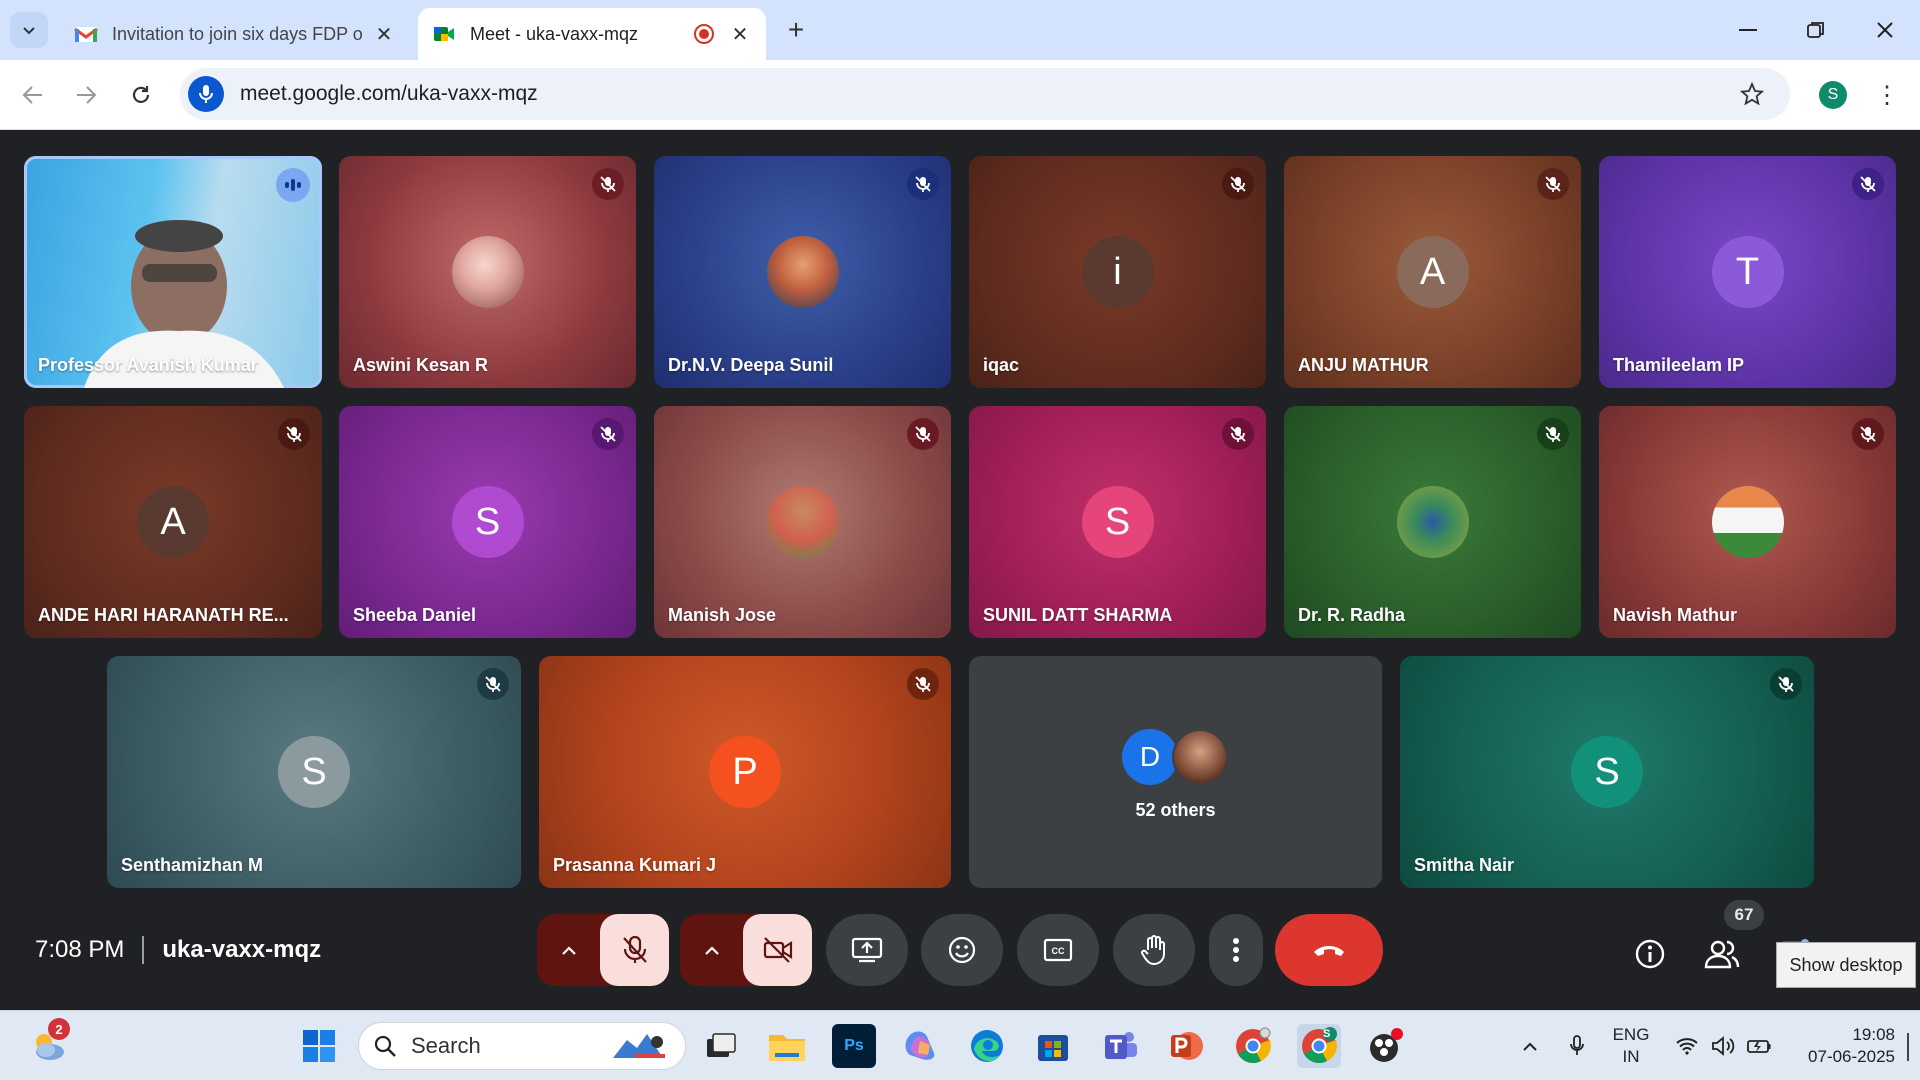 The width and height of the screenshot is (1920, 1080). What do you see at coordinates (1846, 965) in the screenshot?
I see `show-desktop-tooltip: Show desktop` at bounding box center [1846, 965].